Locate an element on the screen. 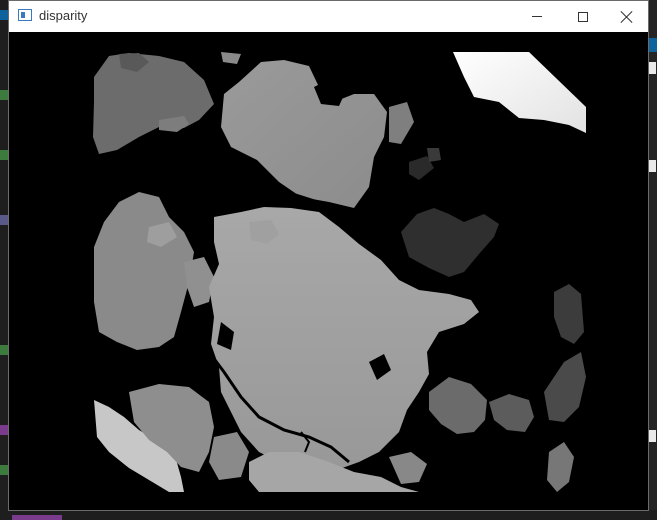 This screenshot has width=657, height=520. opencv-window-icon is located at coordinates (25, 15).